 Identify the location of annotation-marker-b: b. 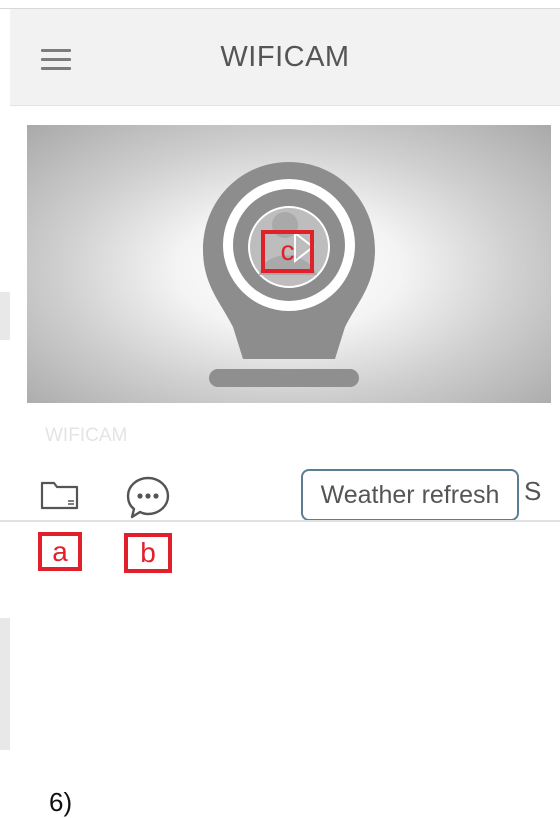
(148, 553).